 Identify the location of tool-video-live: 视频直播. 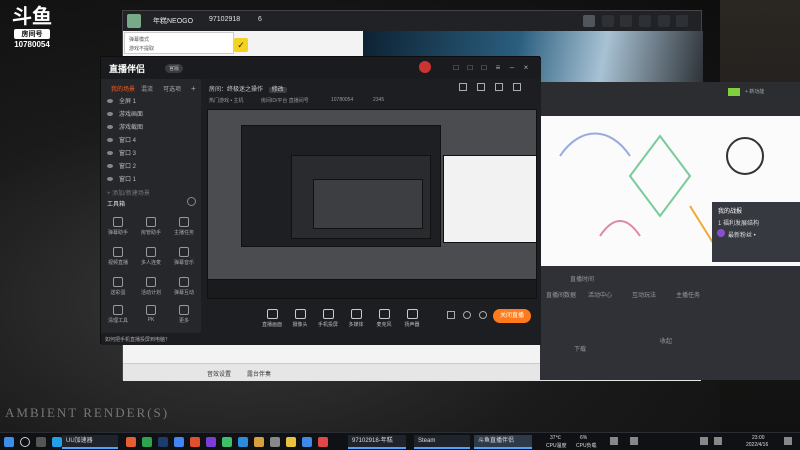
(118, 258).